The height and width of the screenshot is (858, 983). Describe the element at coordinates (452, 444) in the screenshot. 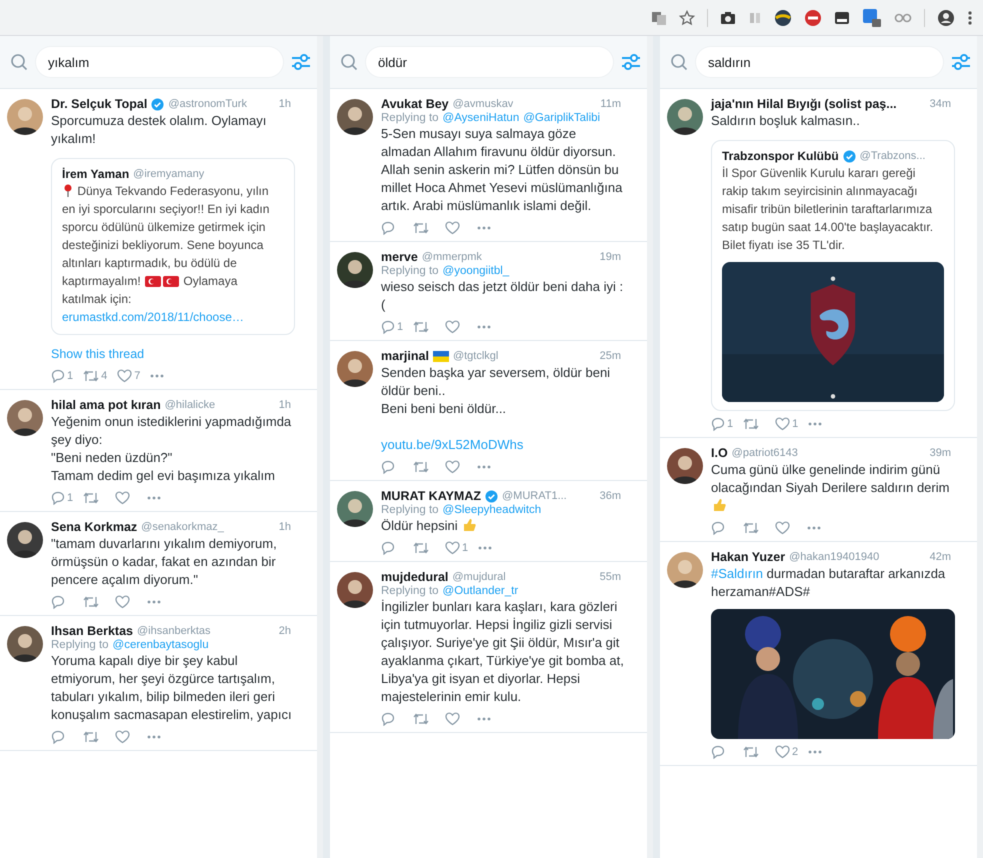

I see `link: youtu.be/9xL52MoDWhs` at that location.